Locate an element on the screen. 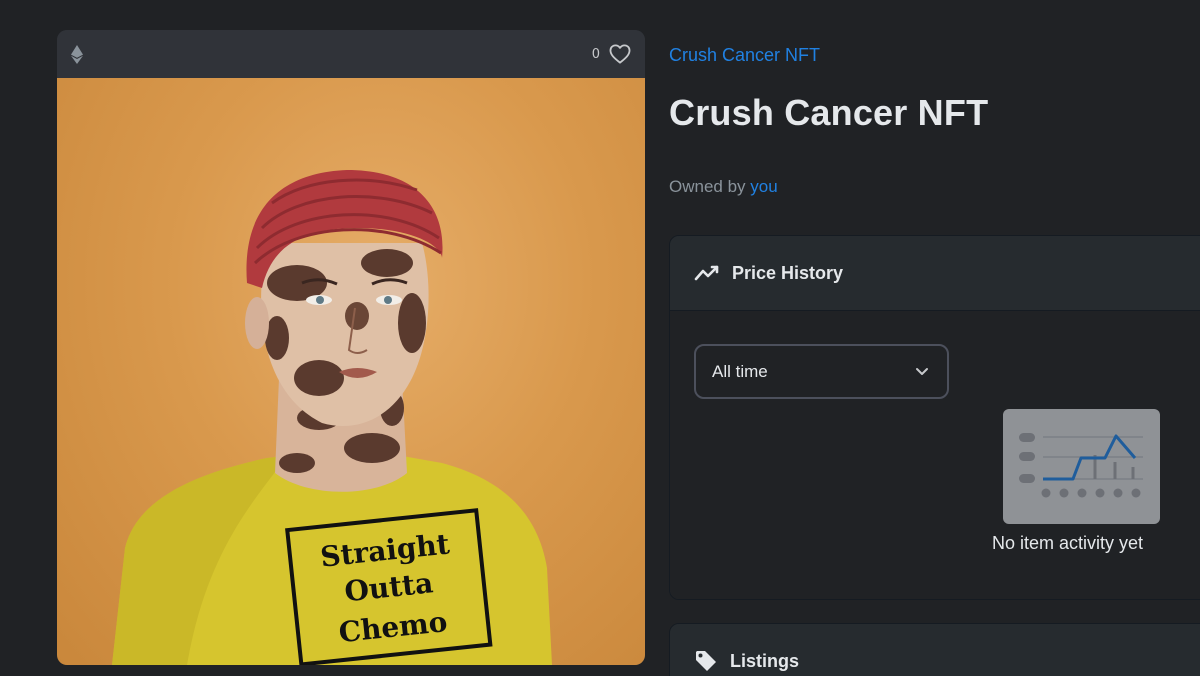 The width and height of the screenshot is (1200, 676). owner-line: Owned by you is located at coordinates (723, 187).